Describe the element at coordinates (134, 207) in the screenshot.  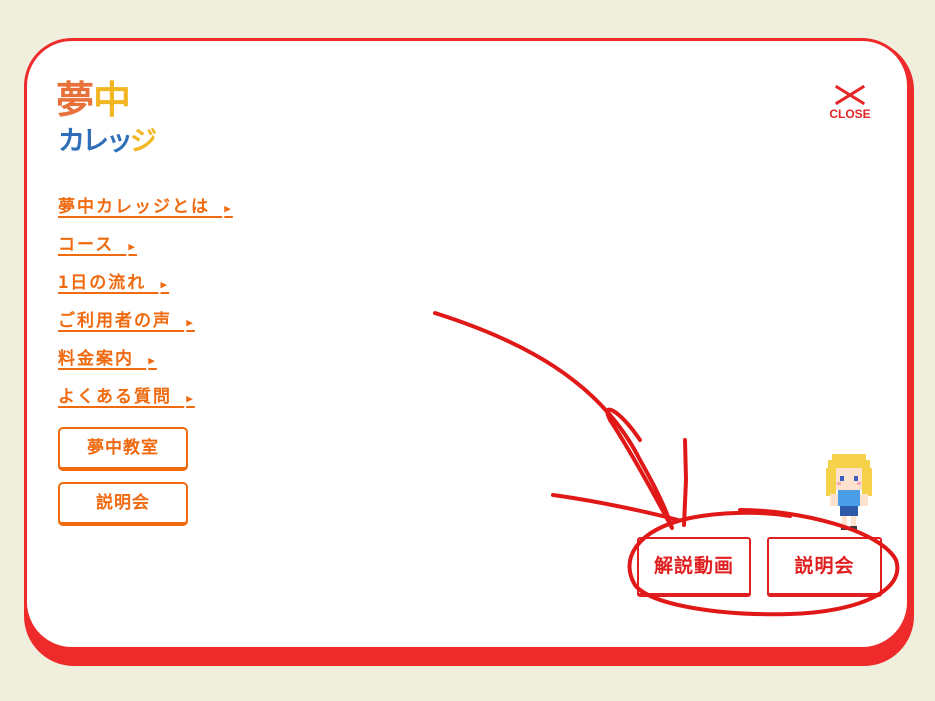
I see `nav-label: 夢中カレッジとは` at that location.